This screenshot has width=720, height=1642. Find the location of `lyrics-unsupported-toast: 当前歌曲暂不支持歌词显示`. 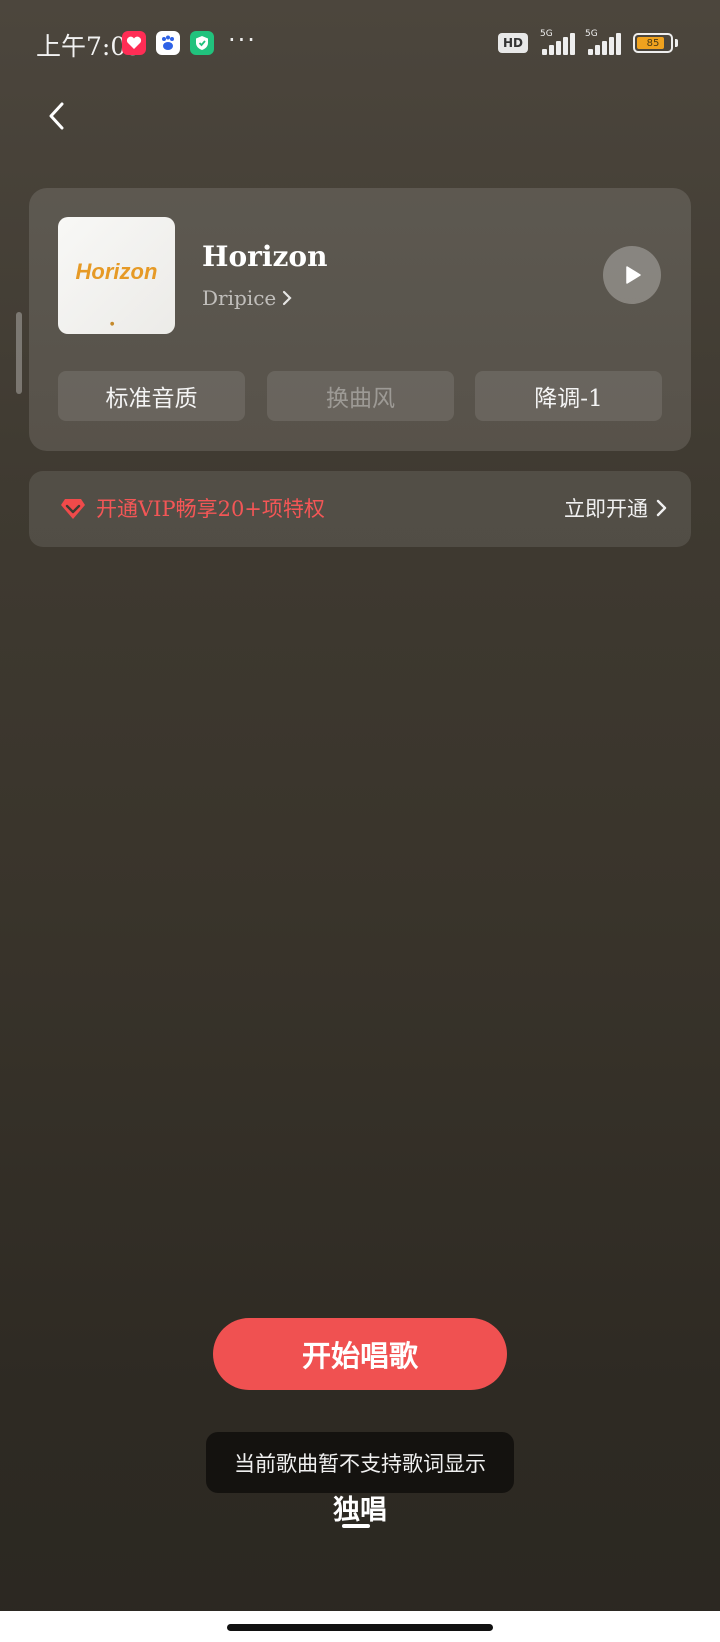

lyrics-unsupported-toast: 当前歌曲暂不支持歌词显示 is located at coordinates (360, 1462).